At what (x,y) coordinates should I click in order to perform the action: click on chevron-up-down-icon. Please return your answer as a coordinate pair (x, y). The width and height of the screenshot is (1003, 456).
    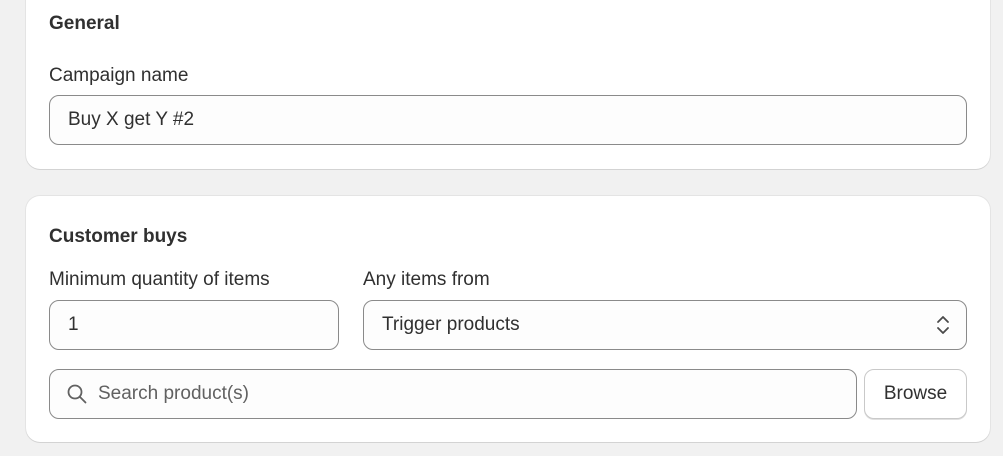
    Looking at the image, I should click on (943, 325).